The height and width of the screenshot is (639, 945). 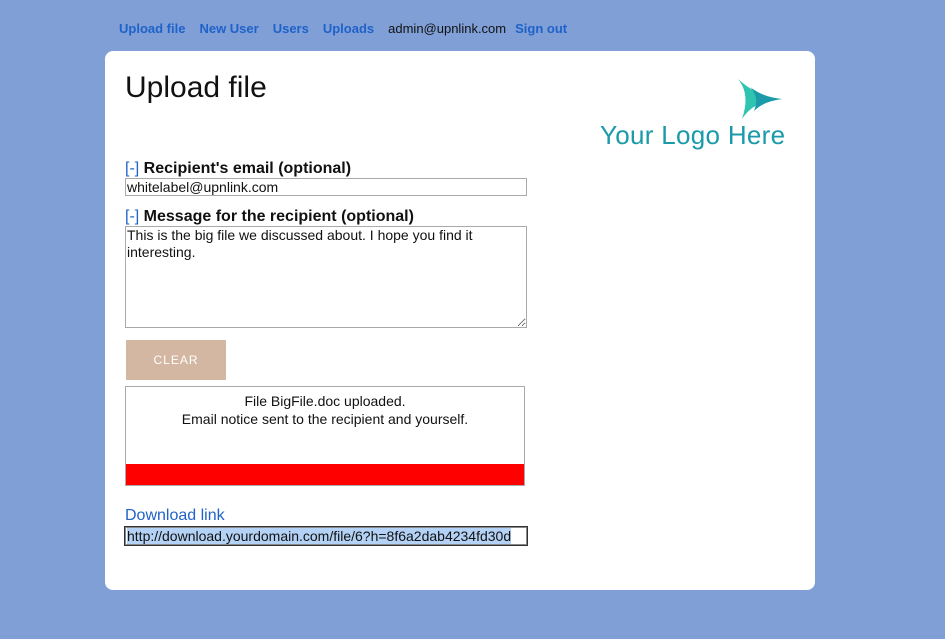 I want to click on sign-out-link: Sign out, so click(x=541, y=28).